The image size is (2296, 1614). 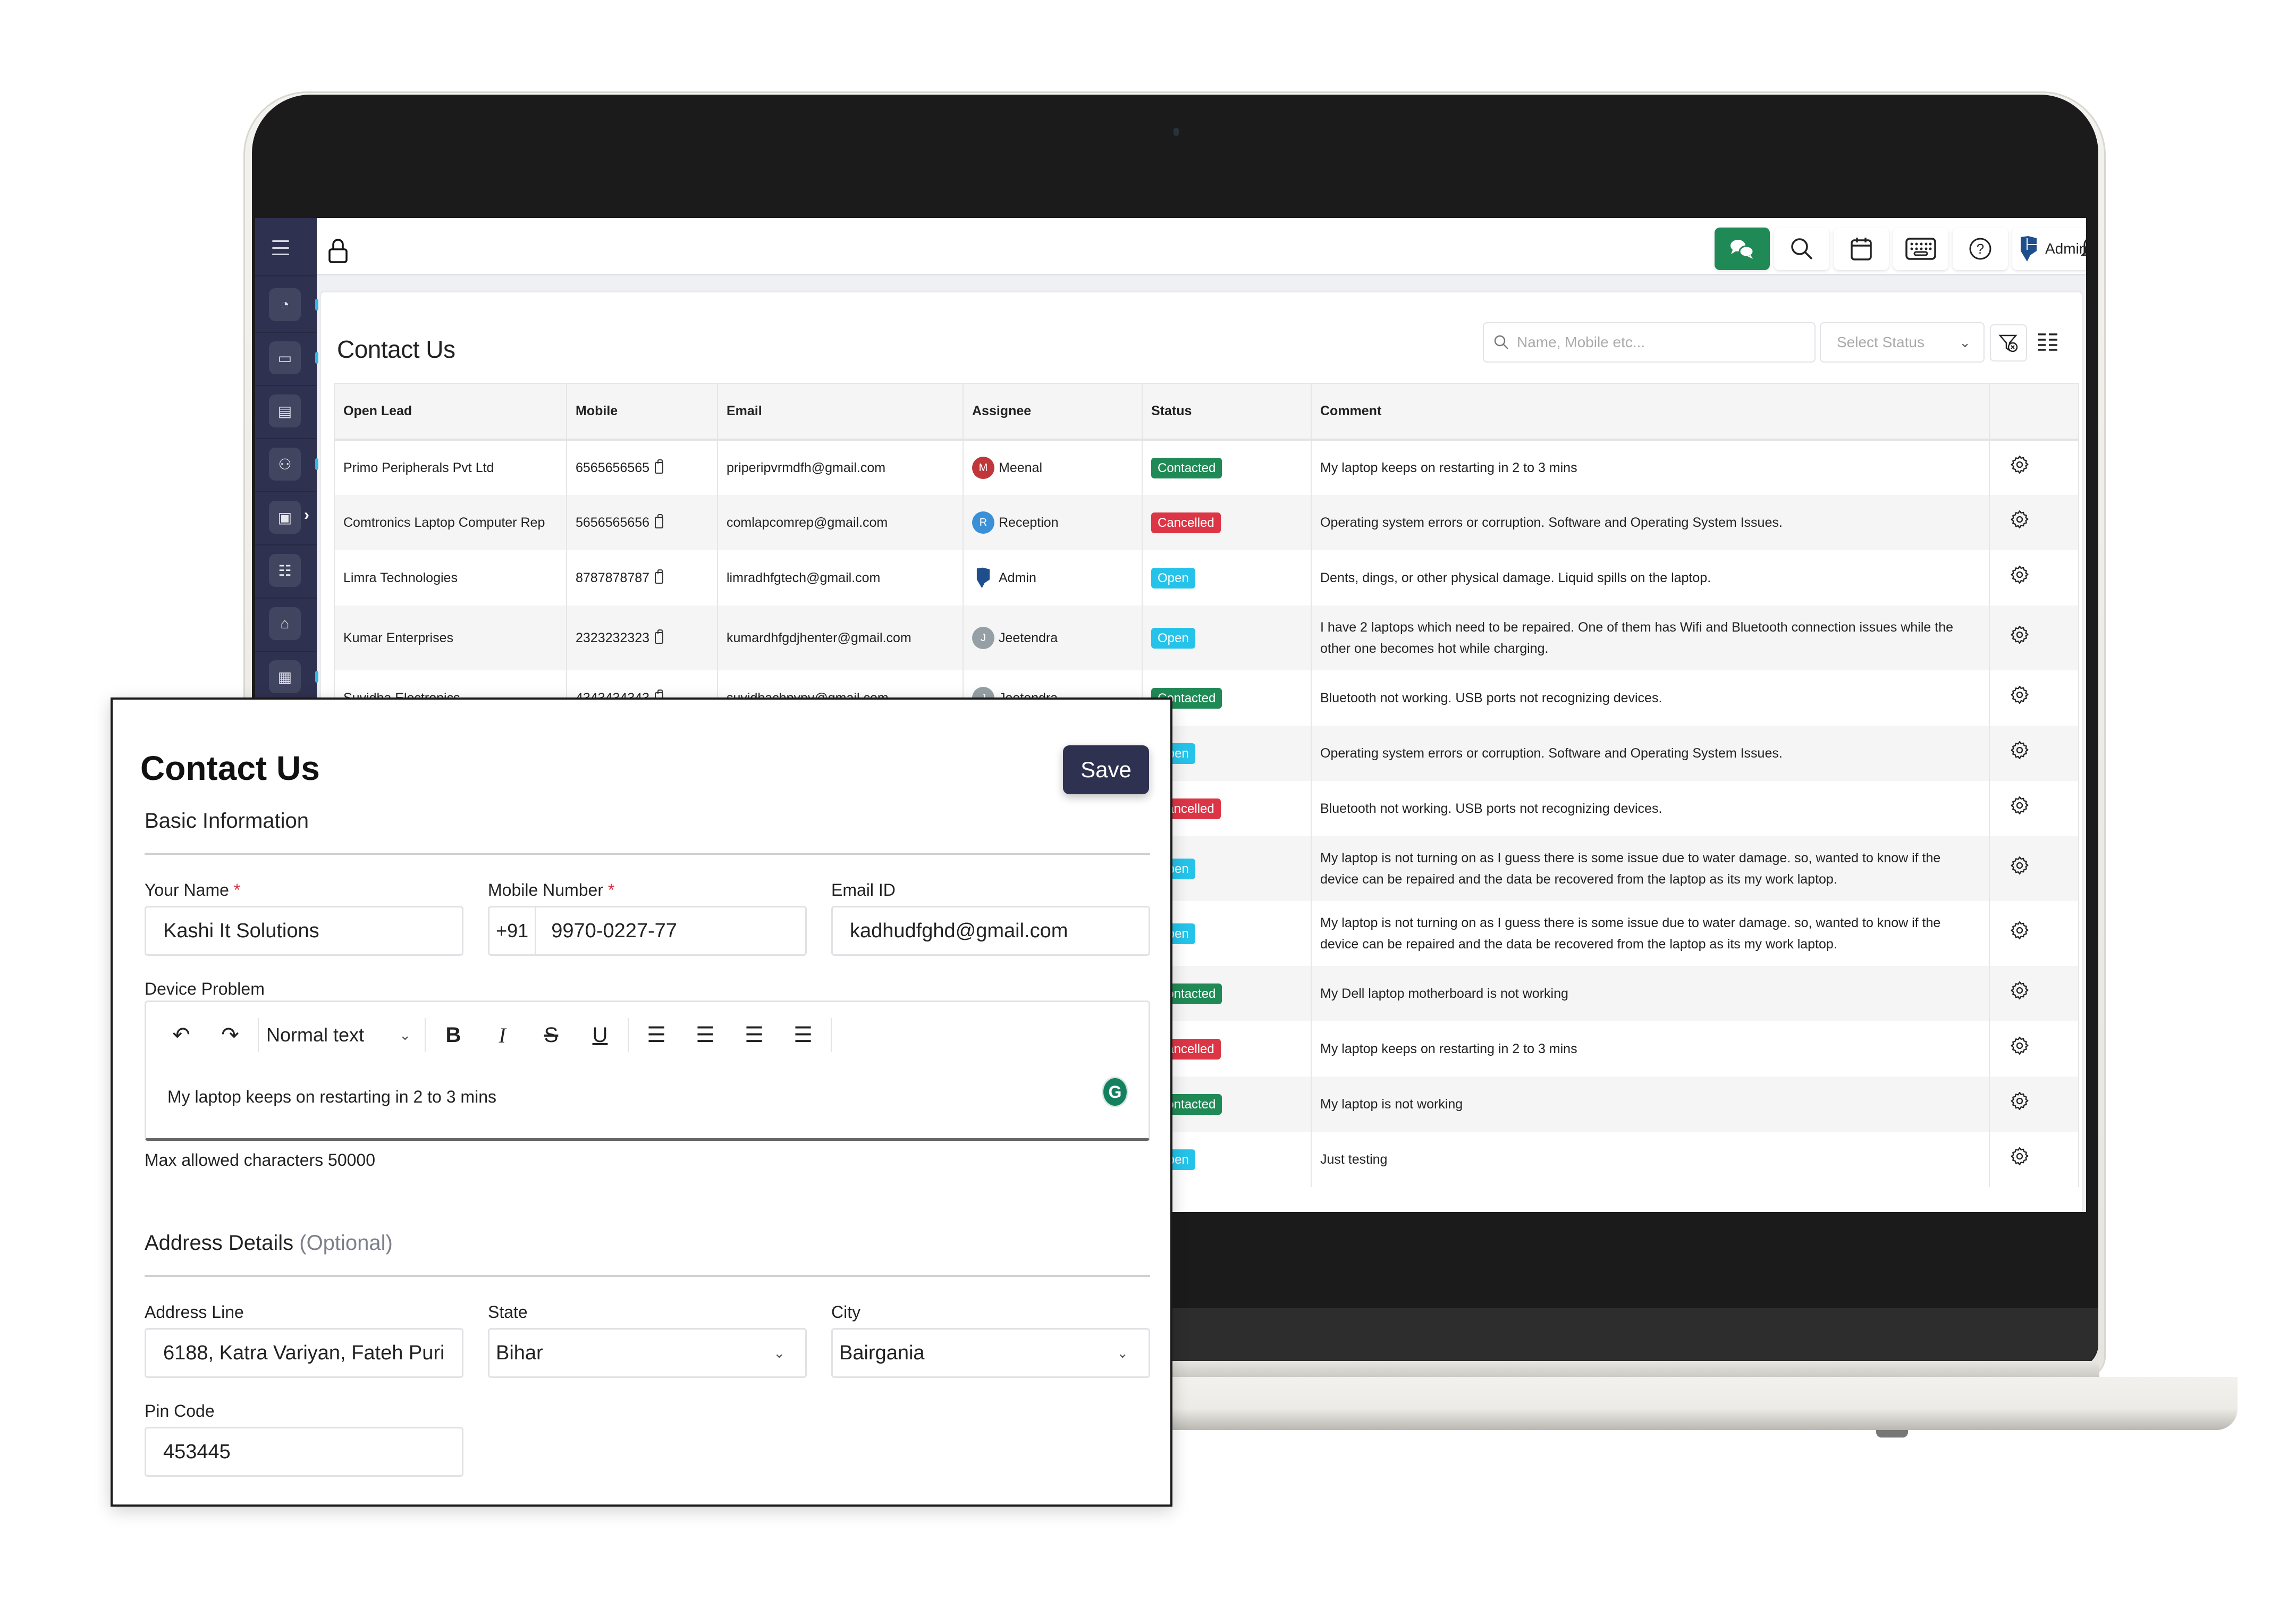 I want to click on text-format-select: Normal text ⌄, so click(x=341, y=1035).